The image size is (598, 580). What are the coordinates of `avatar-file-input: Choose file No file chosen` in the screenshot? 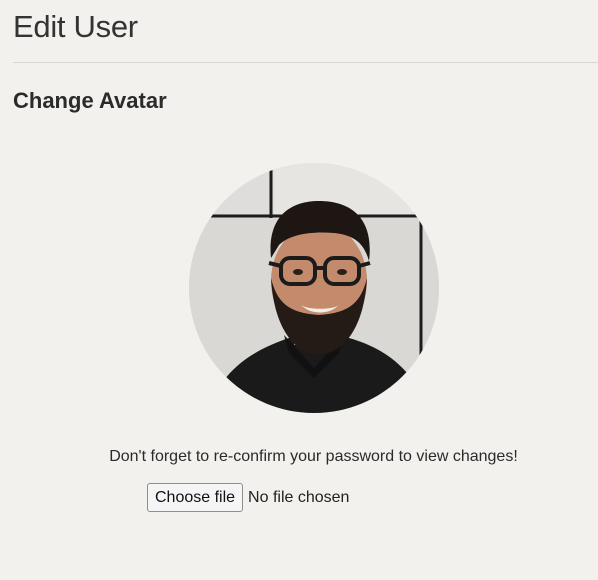 It's located at (248, 497).